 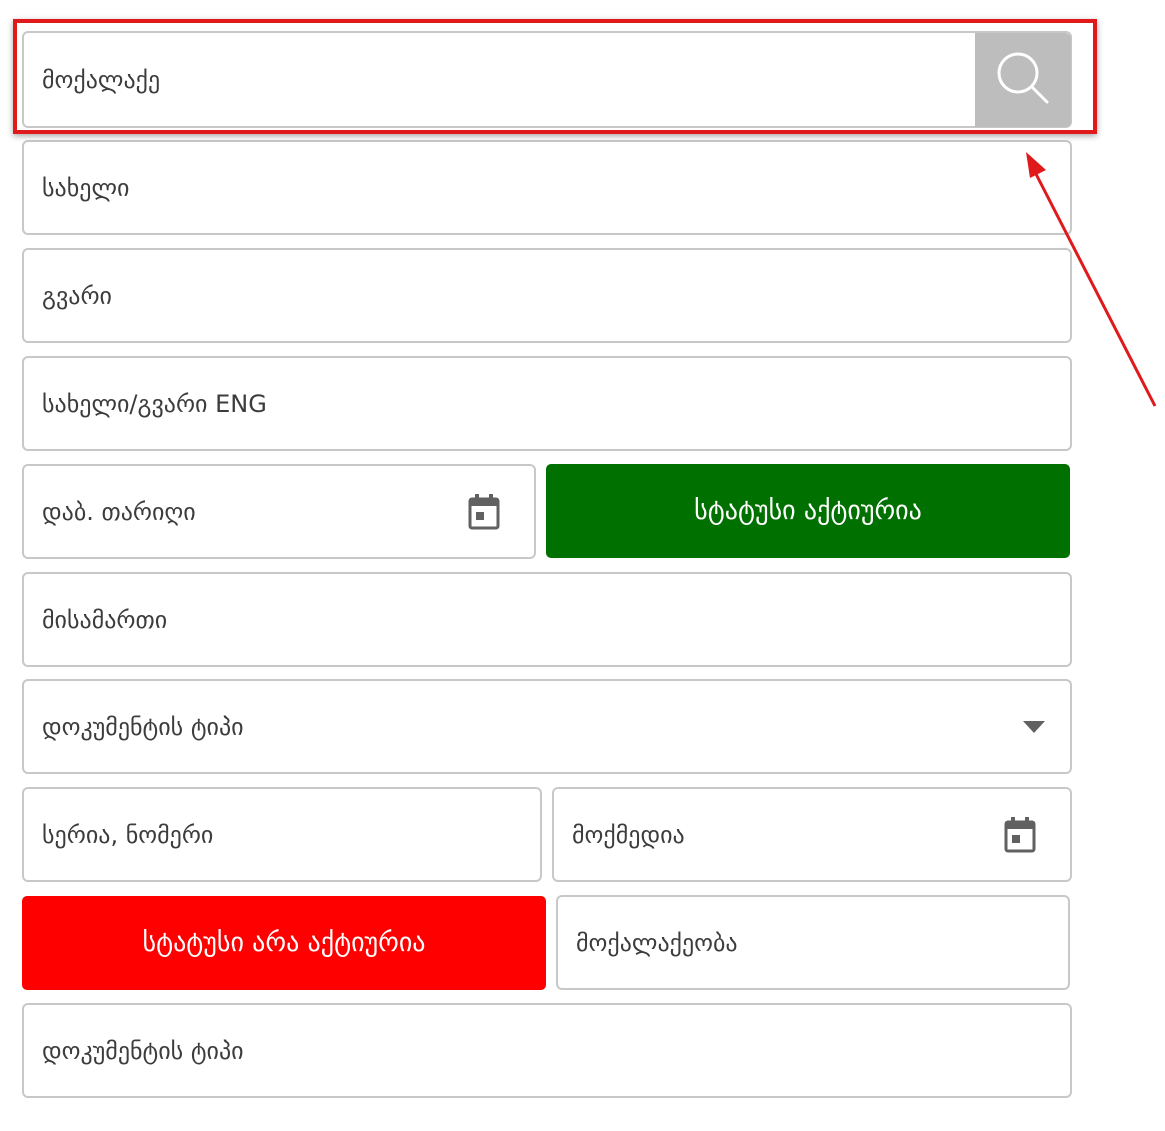 I want to click on first-name-label: სახელი, so click(x=86, y=187).